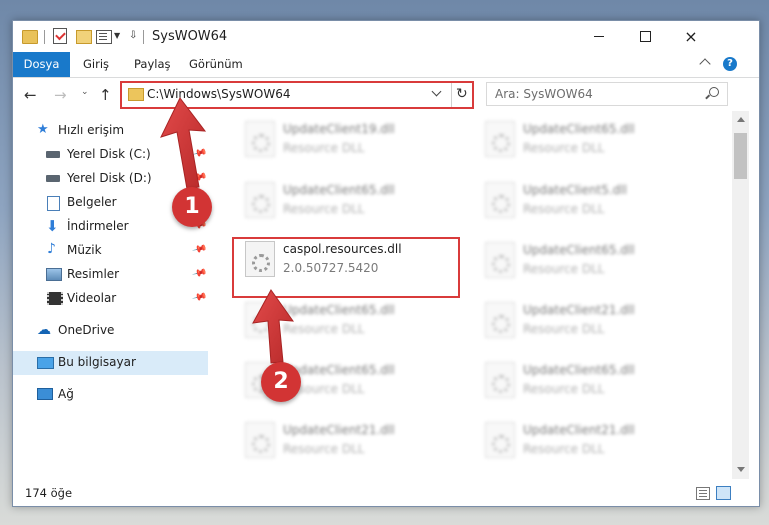  I want to click on tab-share: Paylaş, so click(152, 64).